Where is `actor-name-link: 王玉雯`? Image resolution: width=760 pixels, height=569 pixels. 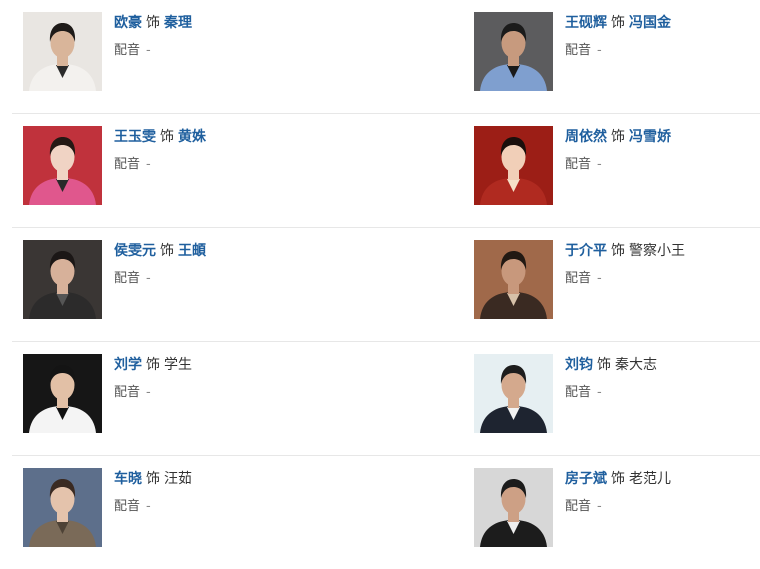 actor-name-link: 王玉雯 is located at coordinates (135, 137).